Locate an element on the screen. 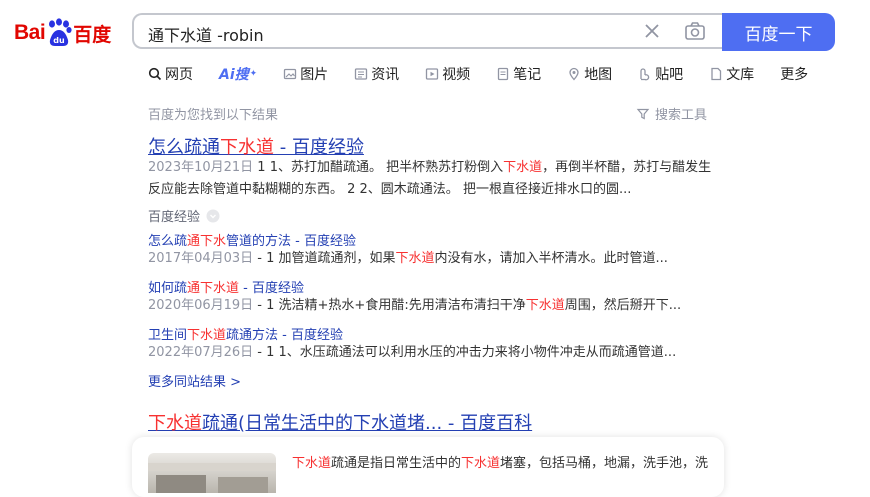 This screenshot has width=870, height=497. tab-video: 视频 is located at coordinates (447, 74).